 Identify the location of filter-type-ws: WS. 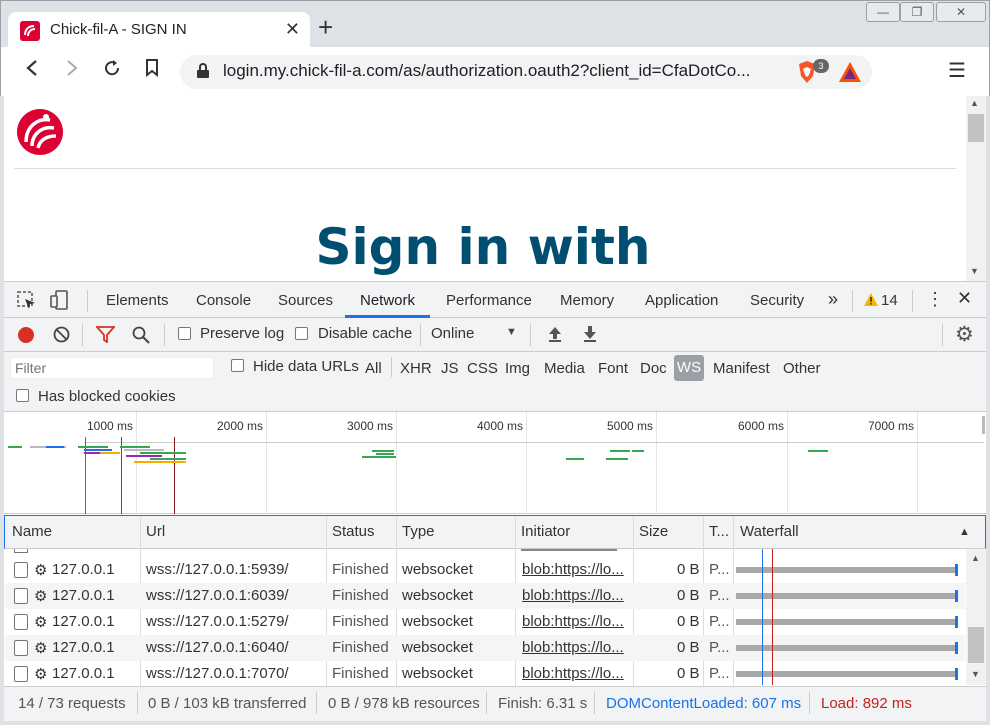
(689, 368).